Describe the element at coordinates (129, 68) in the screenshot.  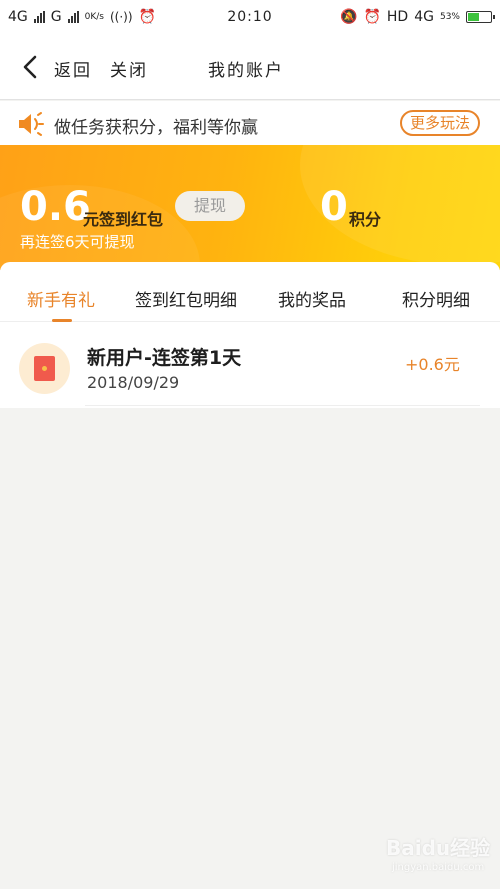
I see `close-button: 关闭` at that location.